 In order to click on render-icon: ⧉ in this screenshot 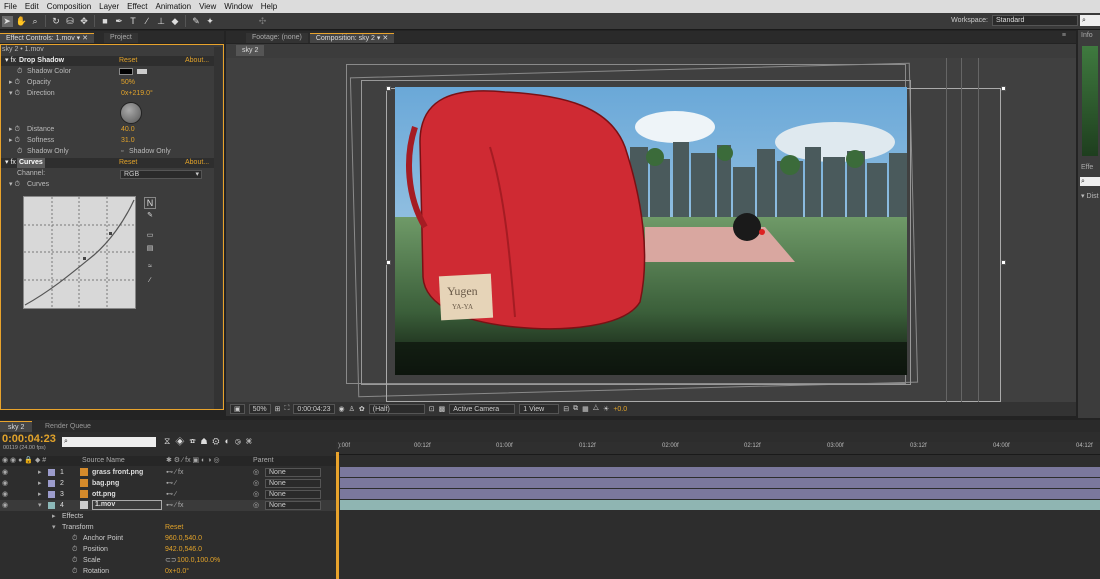, I will do `click(575, 409)`.